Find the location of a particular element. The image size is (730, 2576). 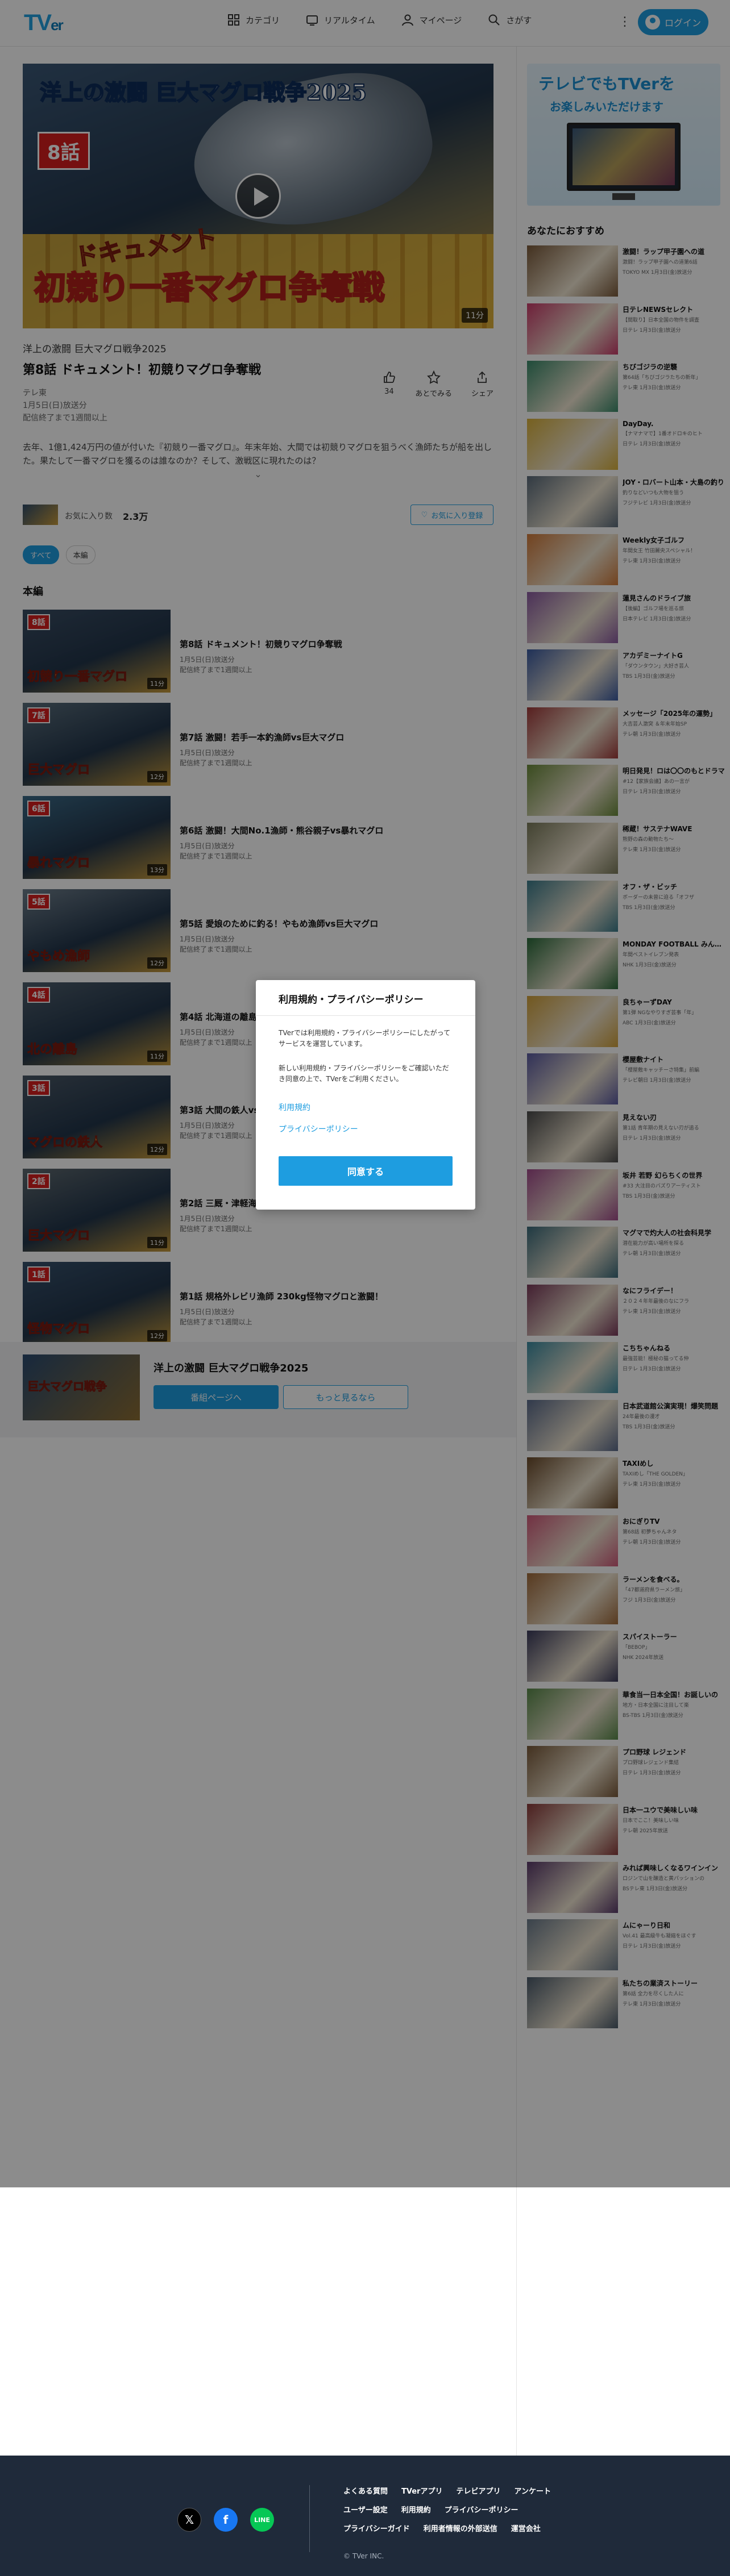

footer-divider is located at coordinates (309, 2518).